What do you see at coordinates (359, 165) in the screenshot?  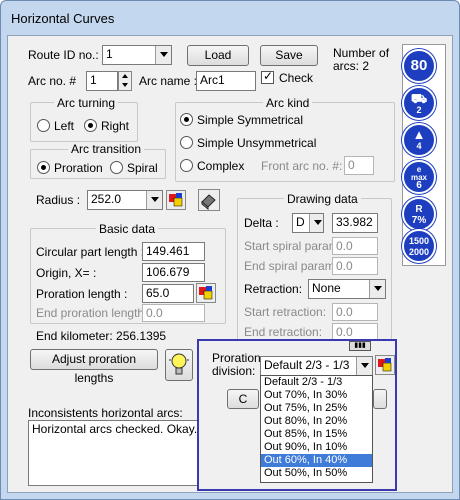 I see `front-arc-input: 0` at bounding box center [359, 165].